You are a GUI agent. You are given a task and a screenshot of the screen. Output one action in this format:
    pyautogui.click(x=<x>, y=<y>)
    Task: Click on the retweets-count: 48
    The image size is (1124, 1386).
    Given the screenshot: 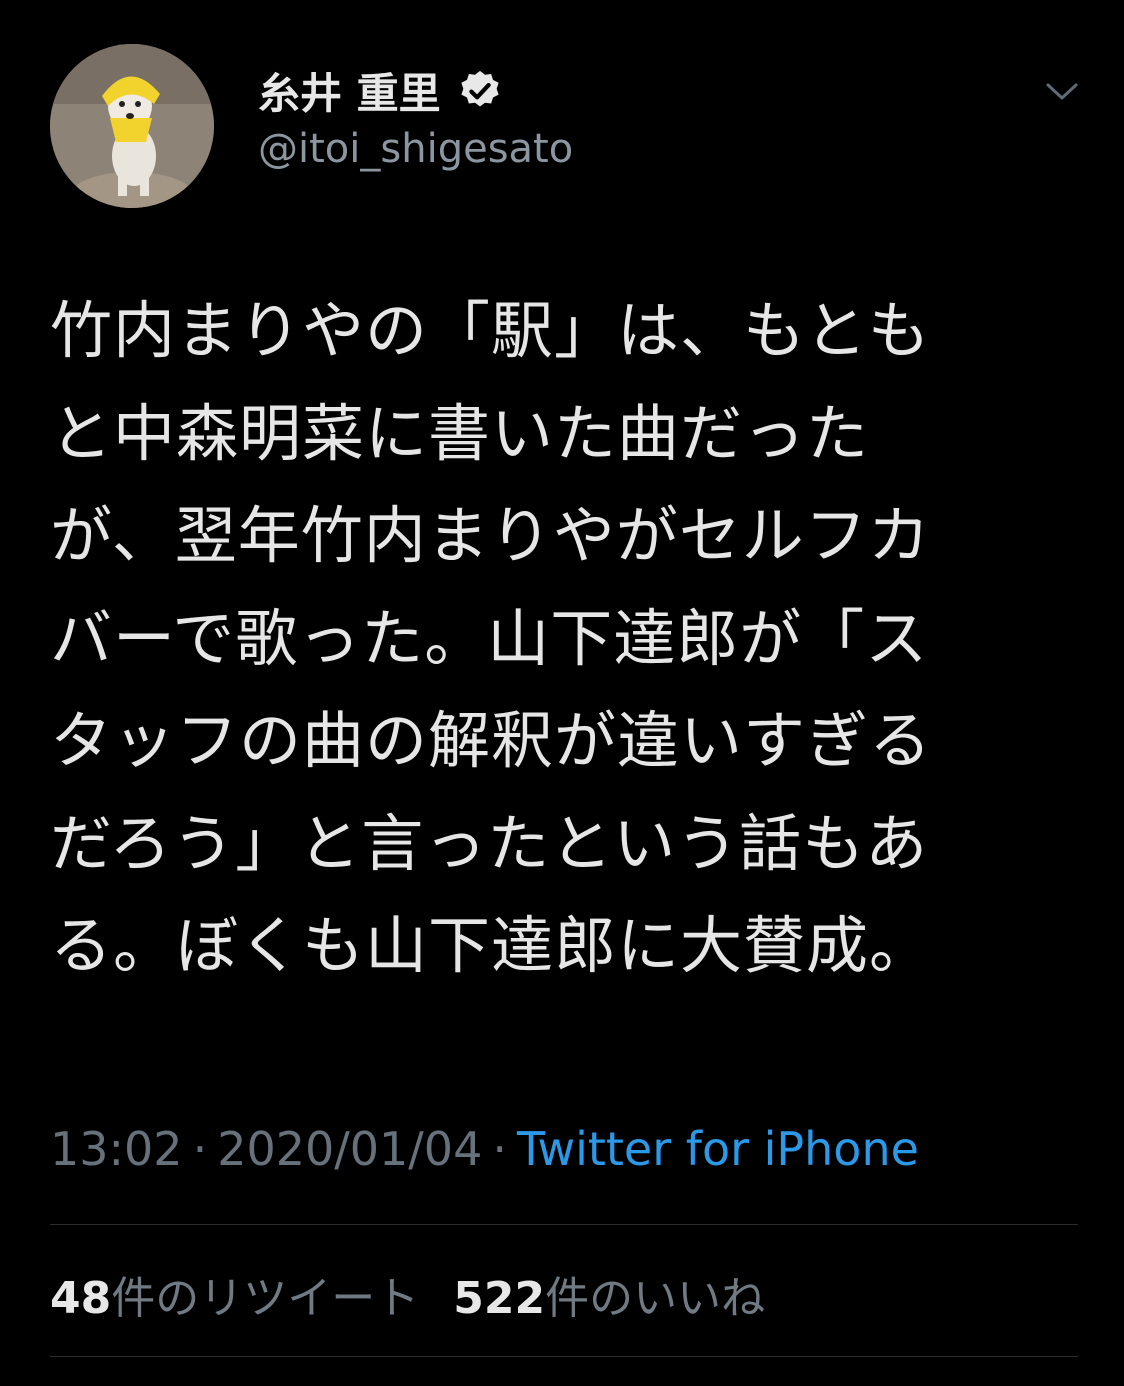 What is the action you would take?
    pyautogui.click(x=81, y=1298)
    